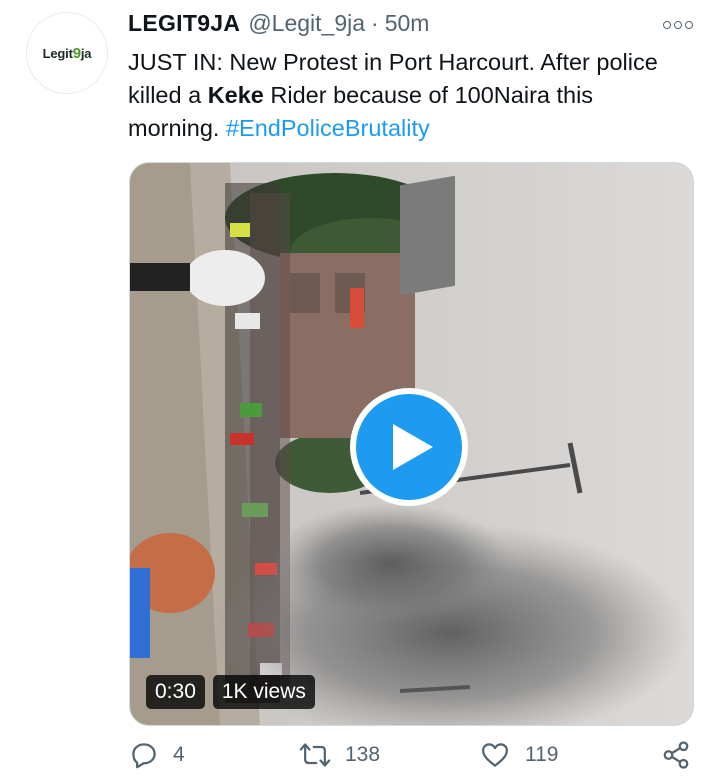 Image resolution: width=720 pixels, height=782 pixels. What do you see at coordinates (263, 692) in the screenshot?
I see `view-count: 1K views` at bounding box center [263, 692].